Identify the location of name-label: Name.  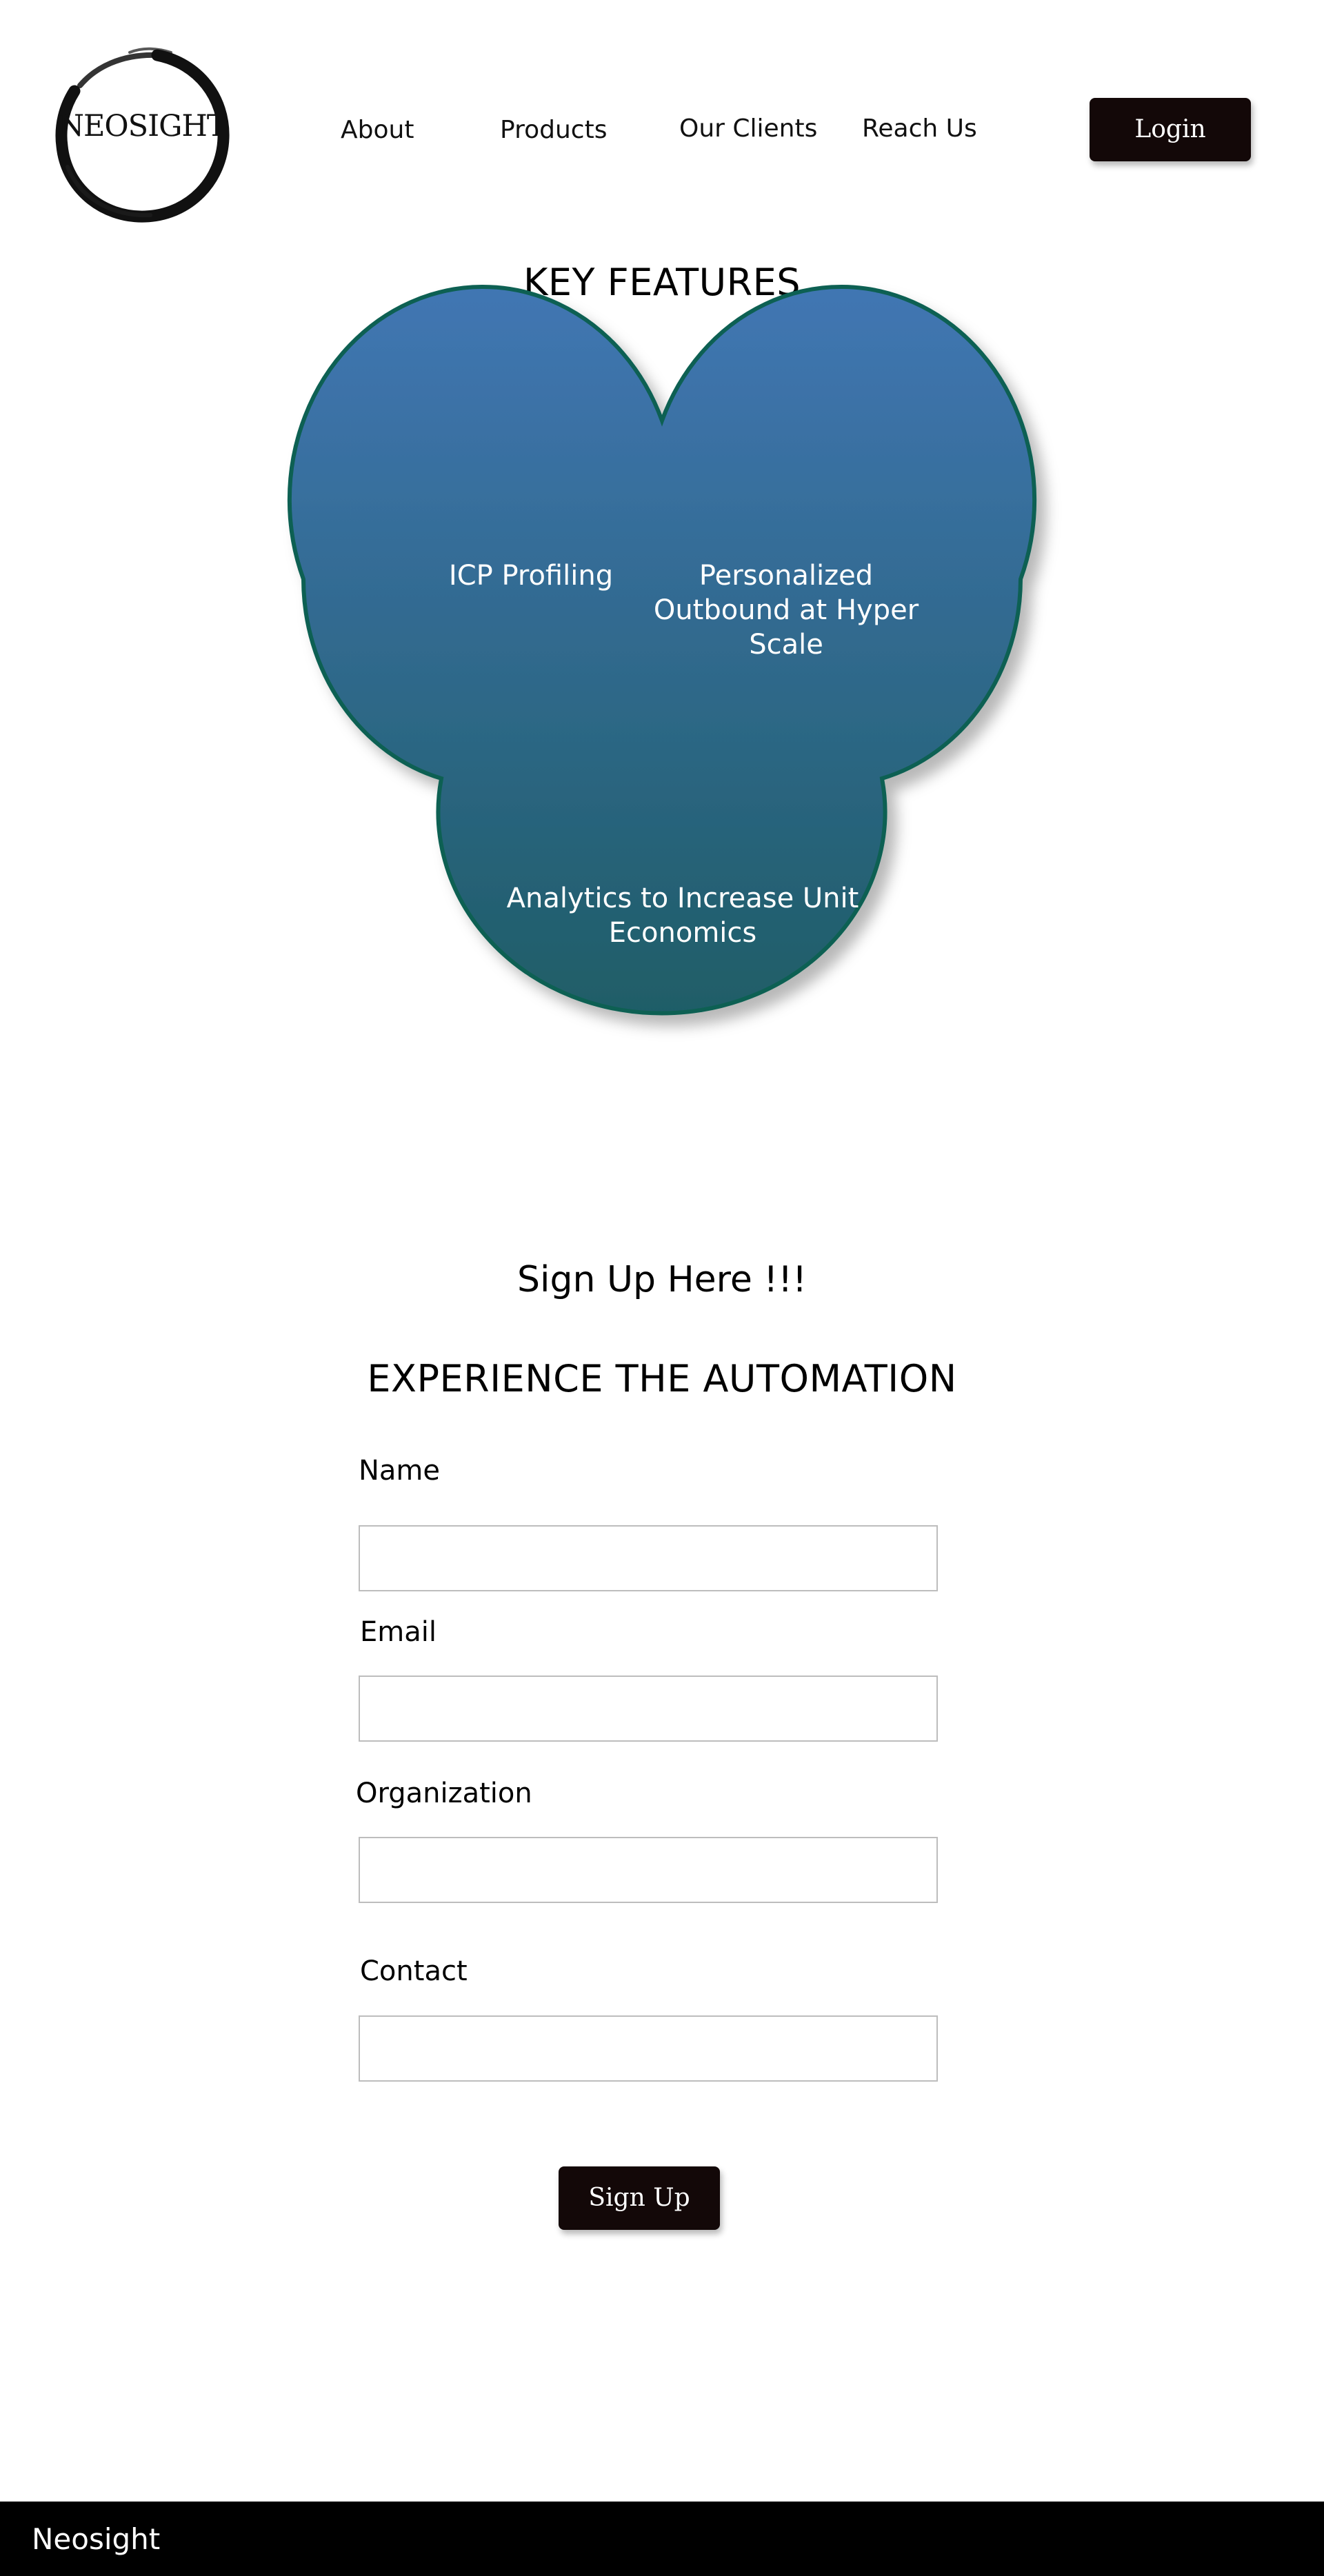
(400, 1471).